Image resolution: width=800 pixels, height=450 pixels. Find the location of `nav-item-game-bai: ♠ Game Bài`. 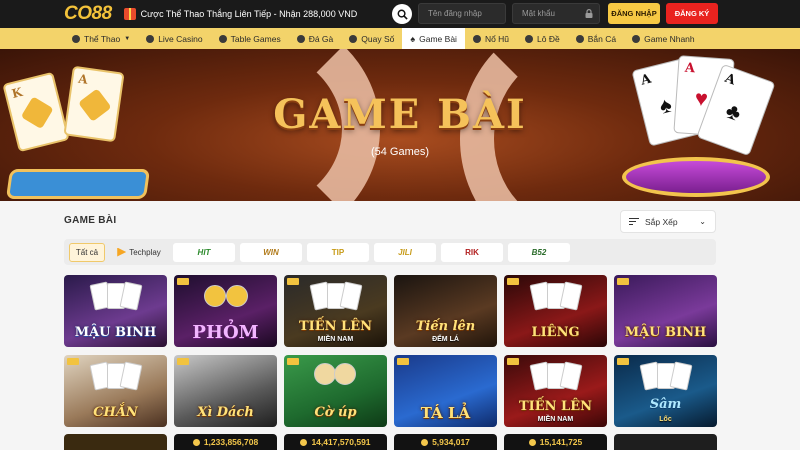

nav-item-game-bai: ♠ Game Bài is located at coordinates (433, 38).